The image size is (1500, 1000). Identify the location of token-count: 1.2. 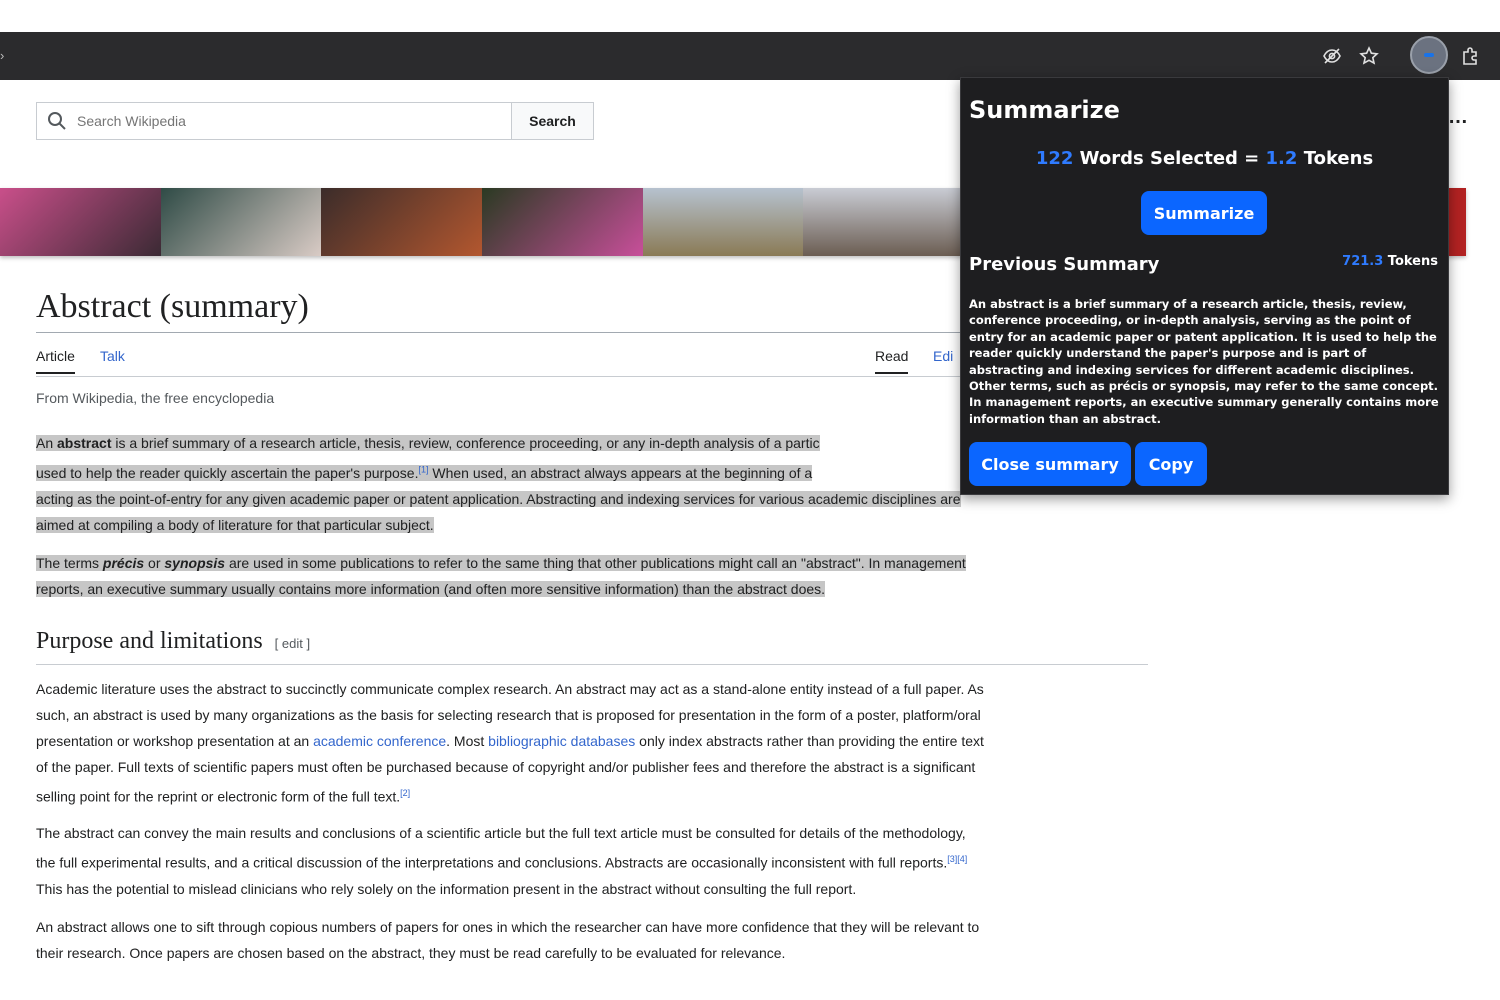
(1281, 158).